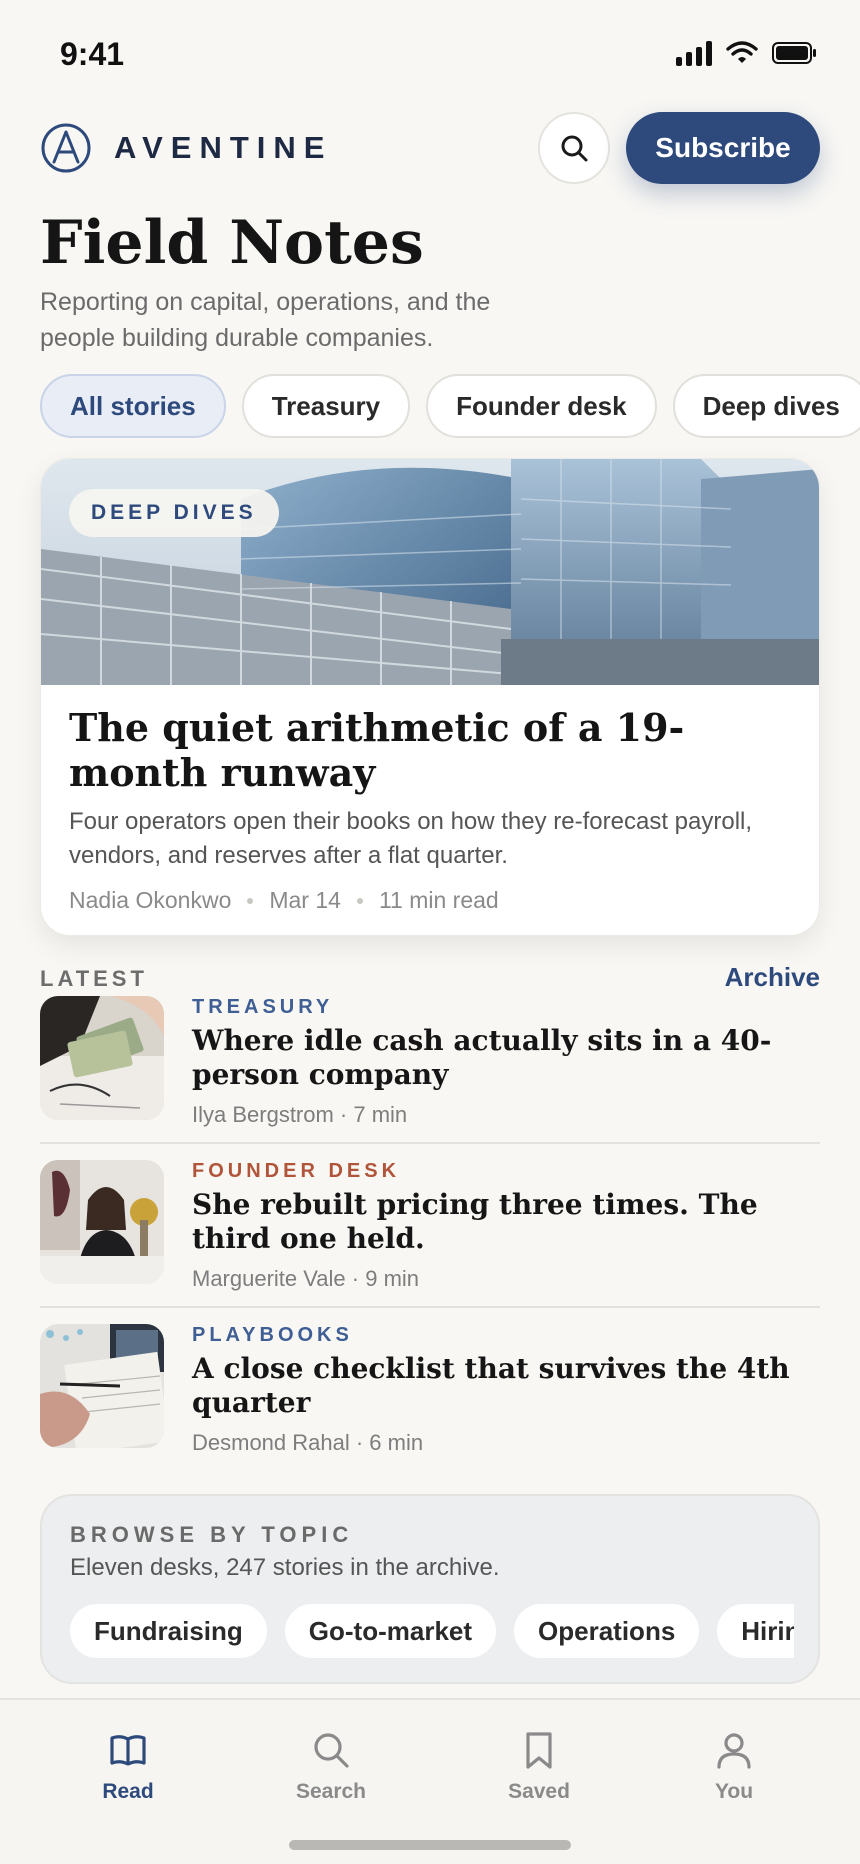 The height and width of the screenshot is (1864, 860). Describe the element at coordinates (92, 54) in the screenshot. I see `status-time: 9:41` at that location.